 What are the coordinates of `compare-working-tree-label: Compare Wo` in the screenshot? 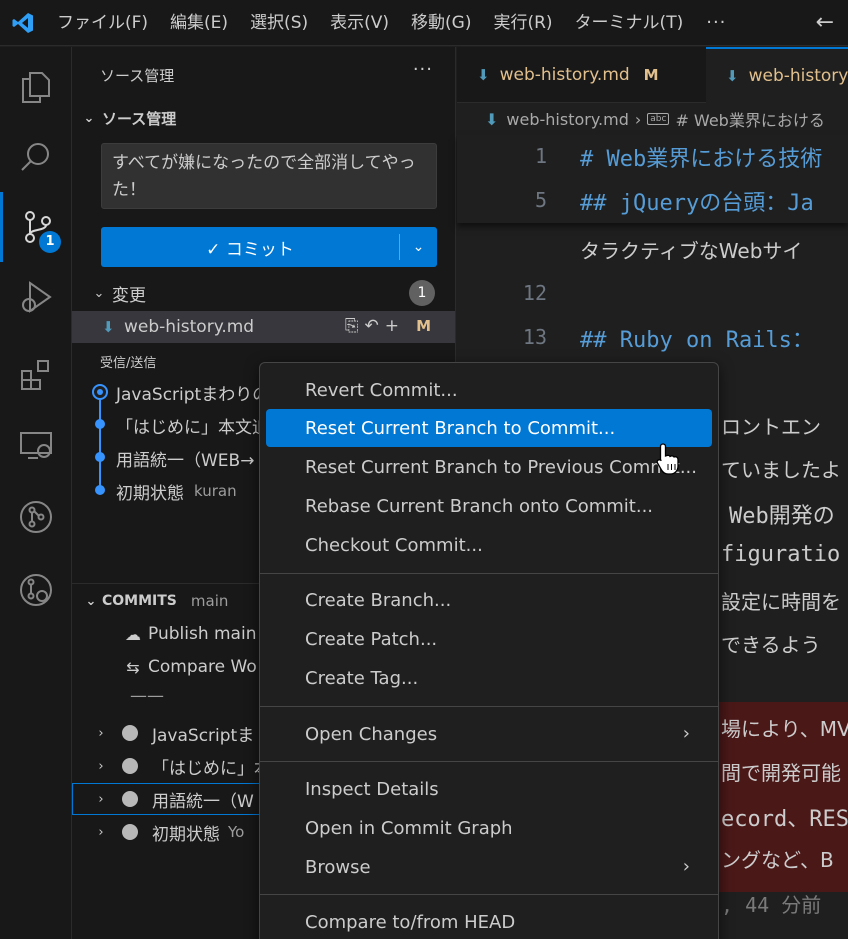 It's located at (202, 667).